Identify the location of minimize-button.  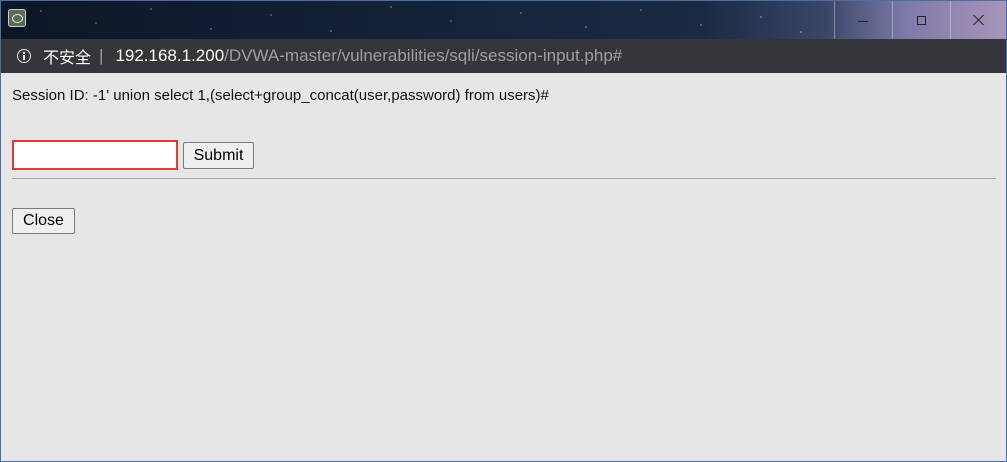
(863, 20).